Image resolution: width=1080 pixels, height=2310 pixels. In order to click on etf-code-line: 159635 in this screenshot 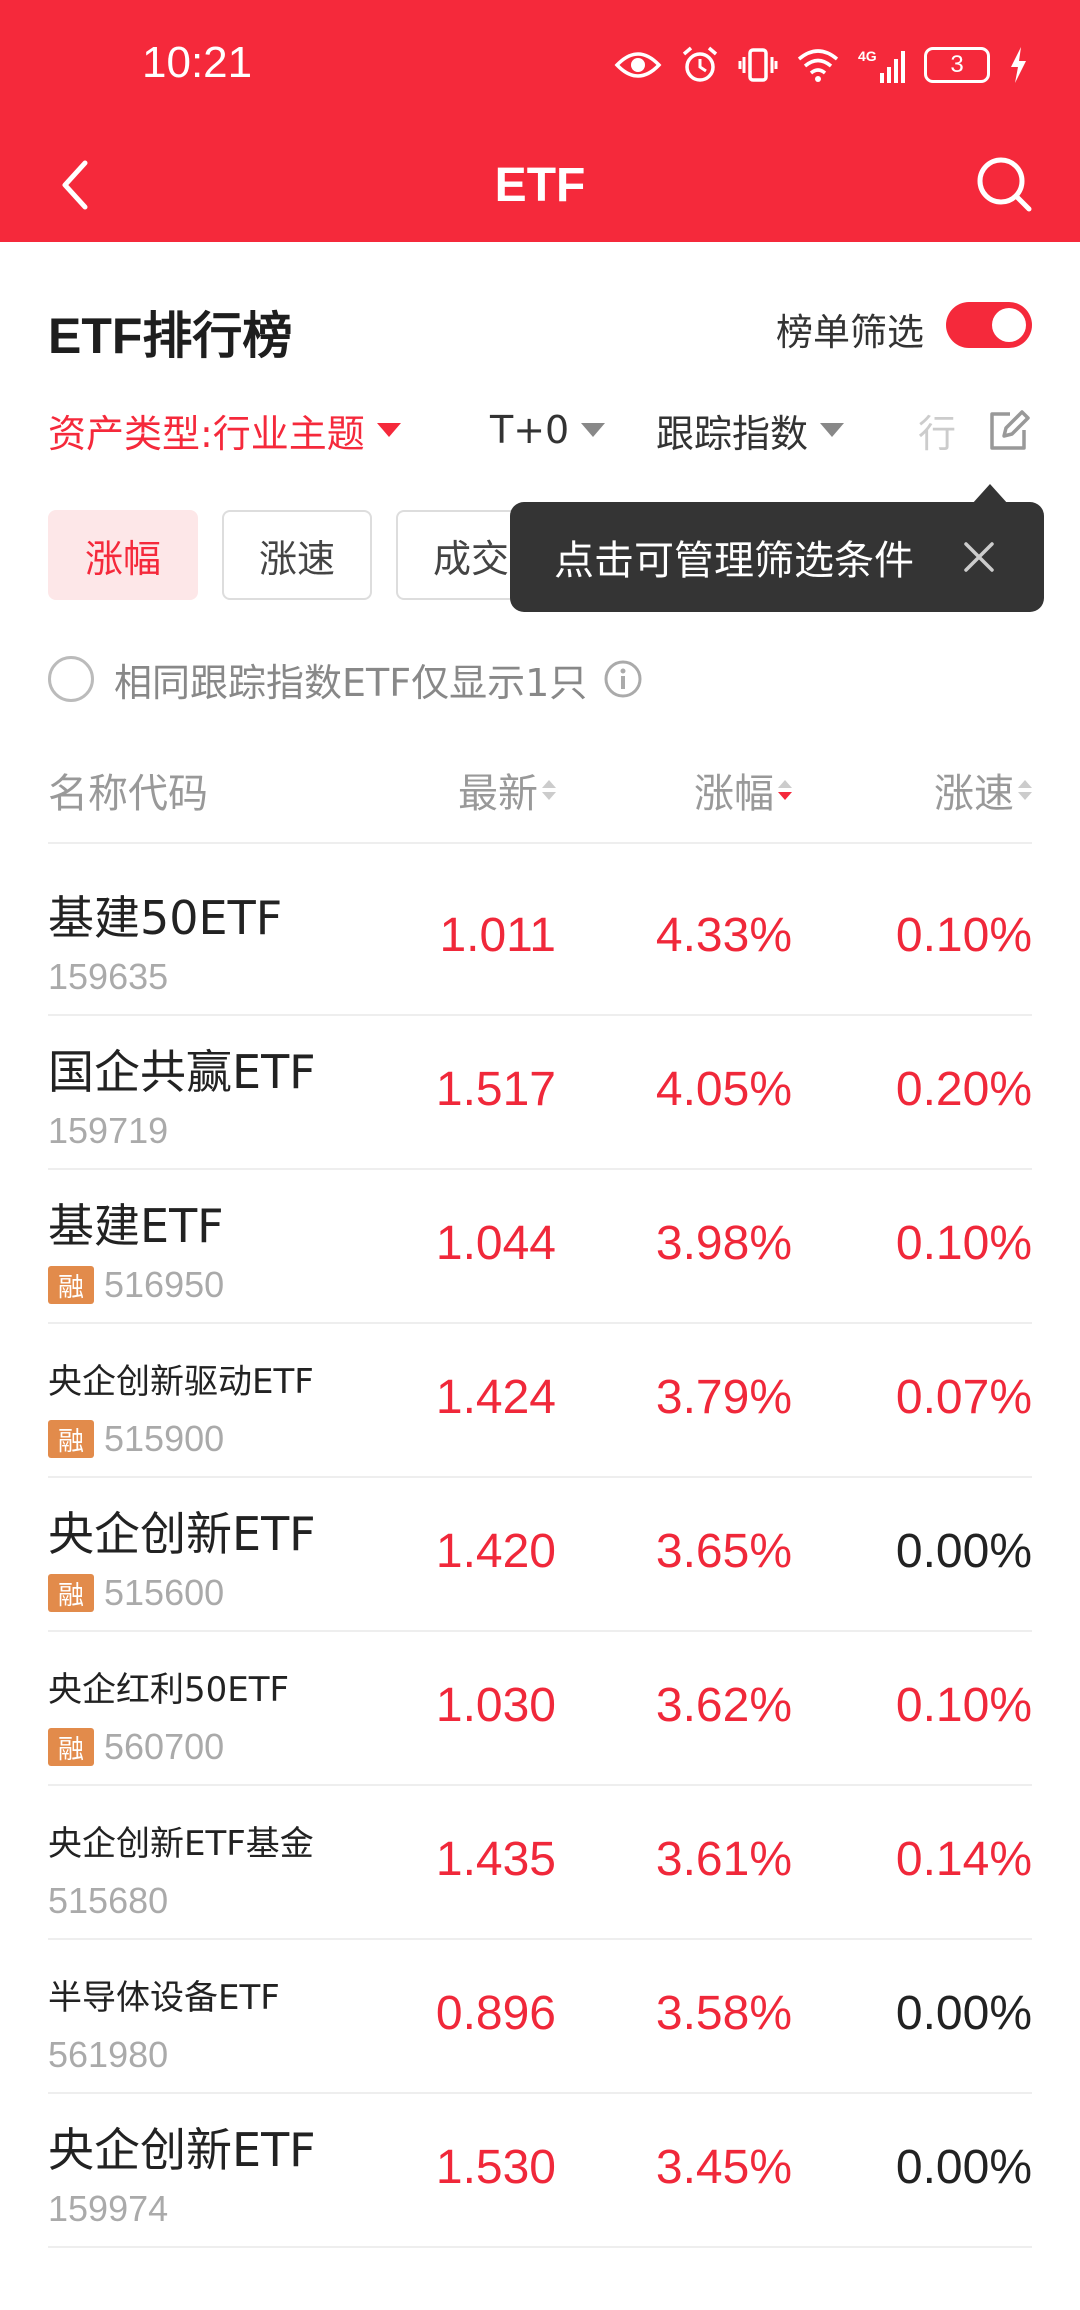, I will do `click(108, 977)`.